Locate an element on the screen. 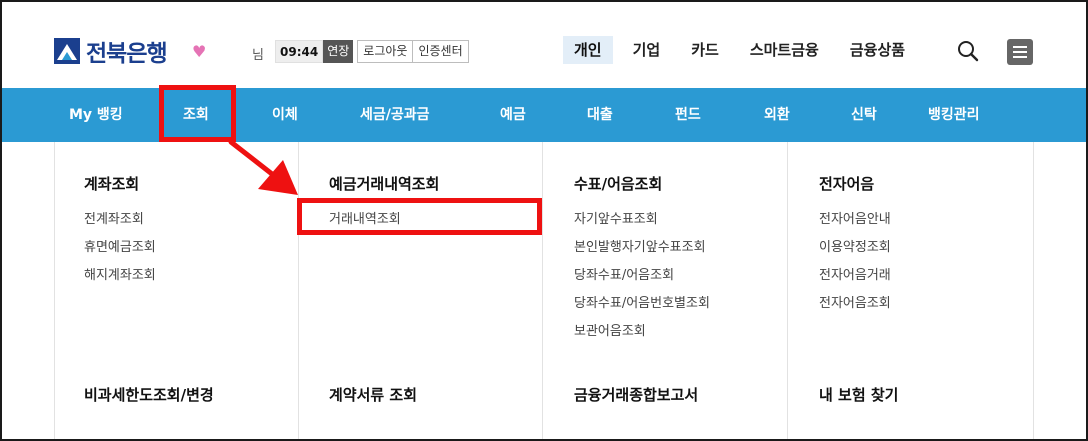  menu-ebill-transaction: 전자어음거래 is located at coordinates (855, 273).